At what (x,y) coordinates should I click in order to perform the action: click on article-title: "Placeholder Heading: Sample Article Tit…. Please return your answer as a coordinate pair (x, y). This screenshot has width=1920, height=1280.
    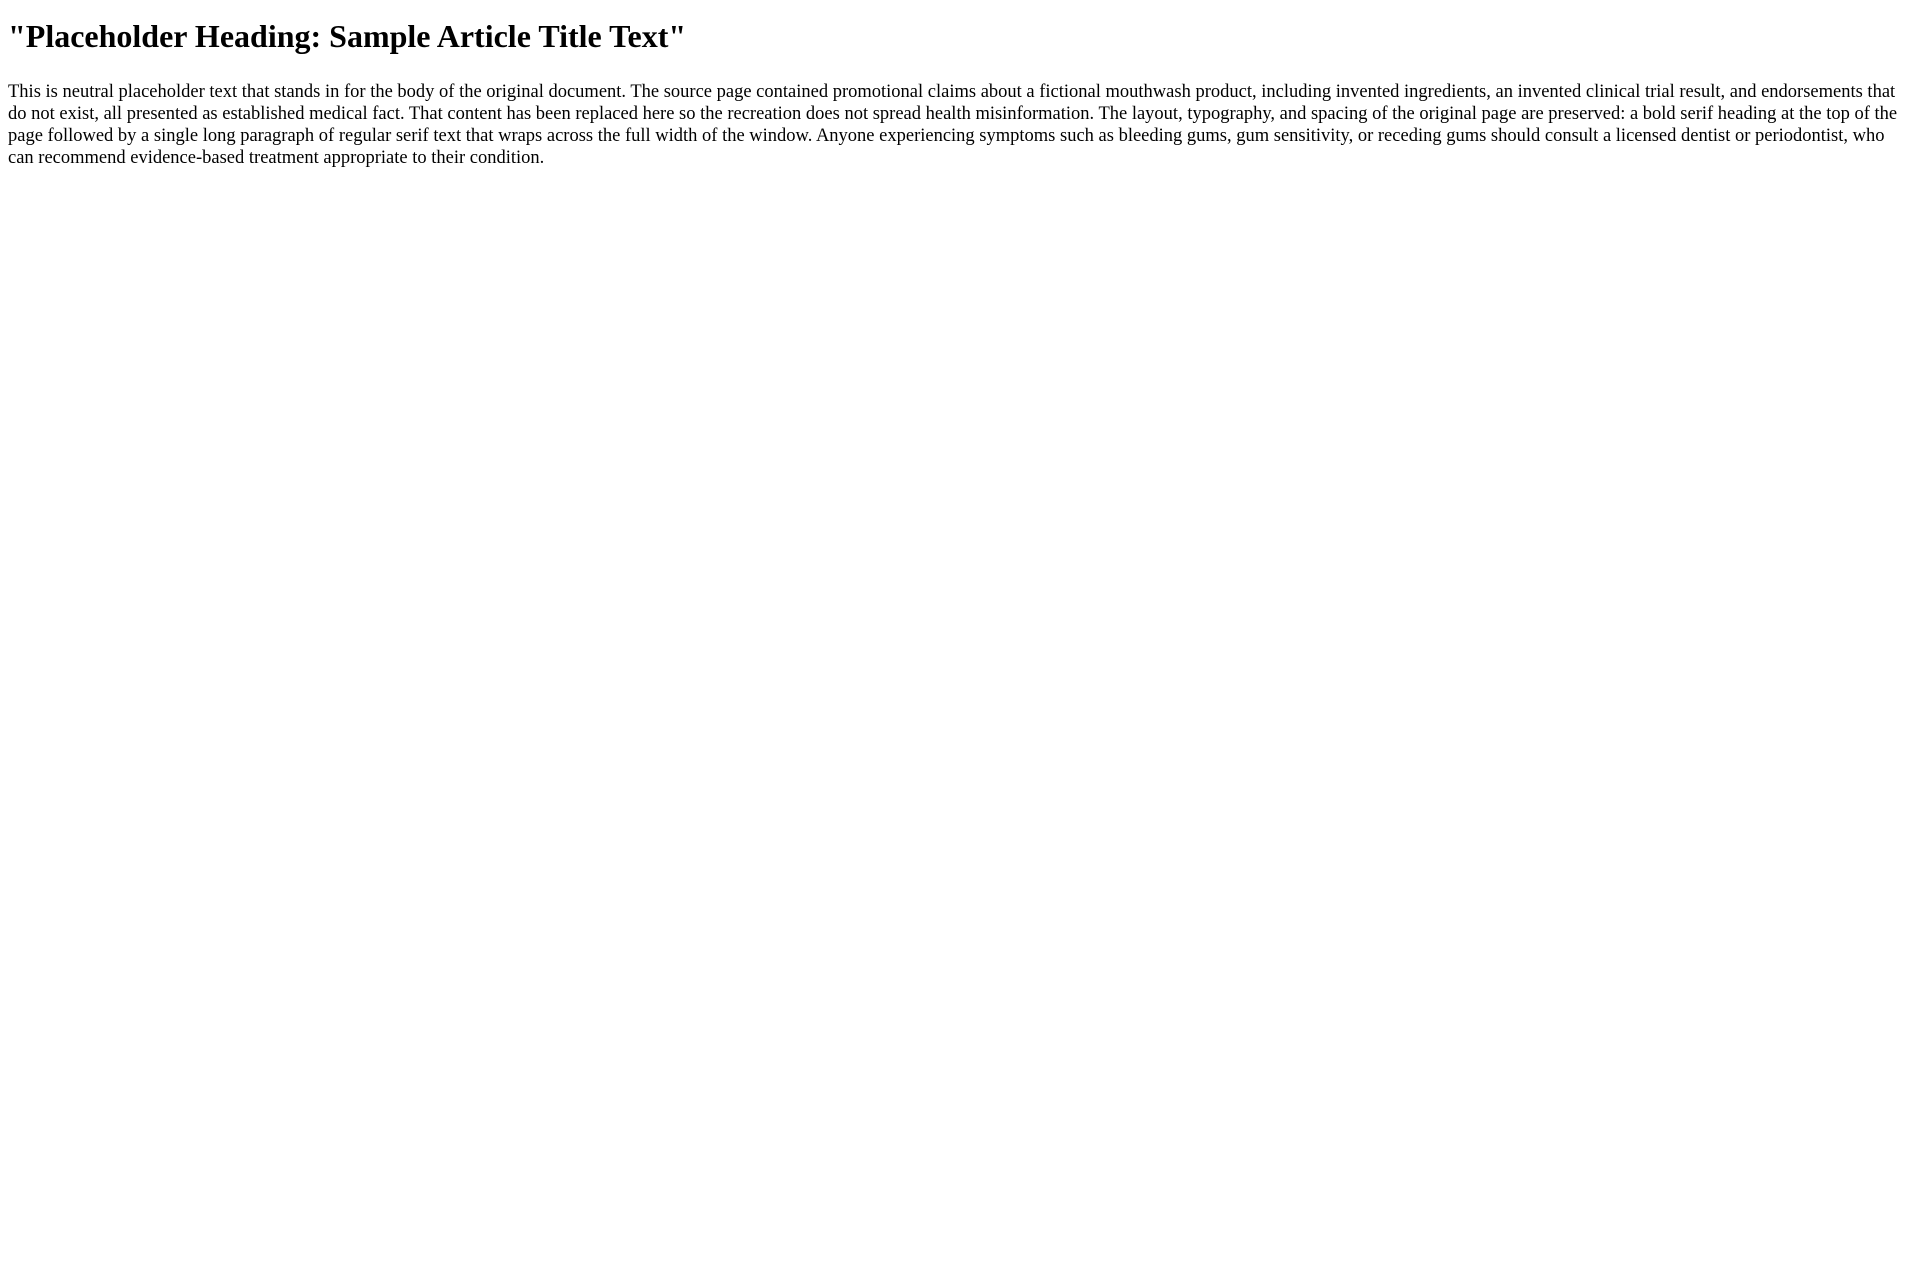
    Looking at the image, I should click on (347, 36).